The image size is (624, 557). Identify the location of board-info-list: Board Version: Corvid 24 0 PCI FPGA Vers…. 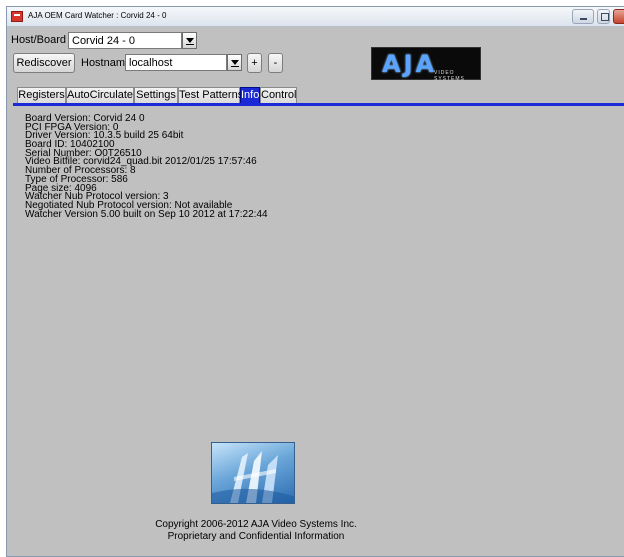
(146, 167).